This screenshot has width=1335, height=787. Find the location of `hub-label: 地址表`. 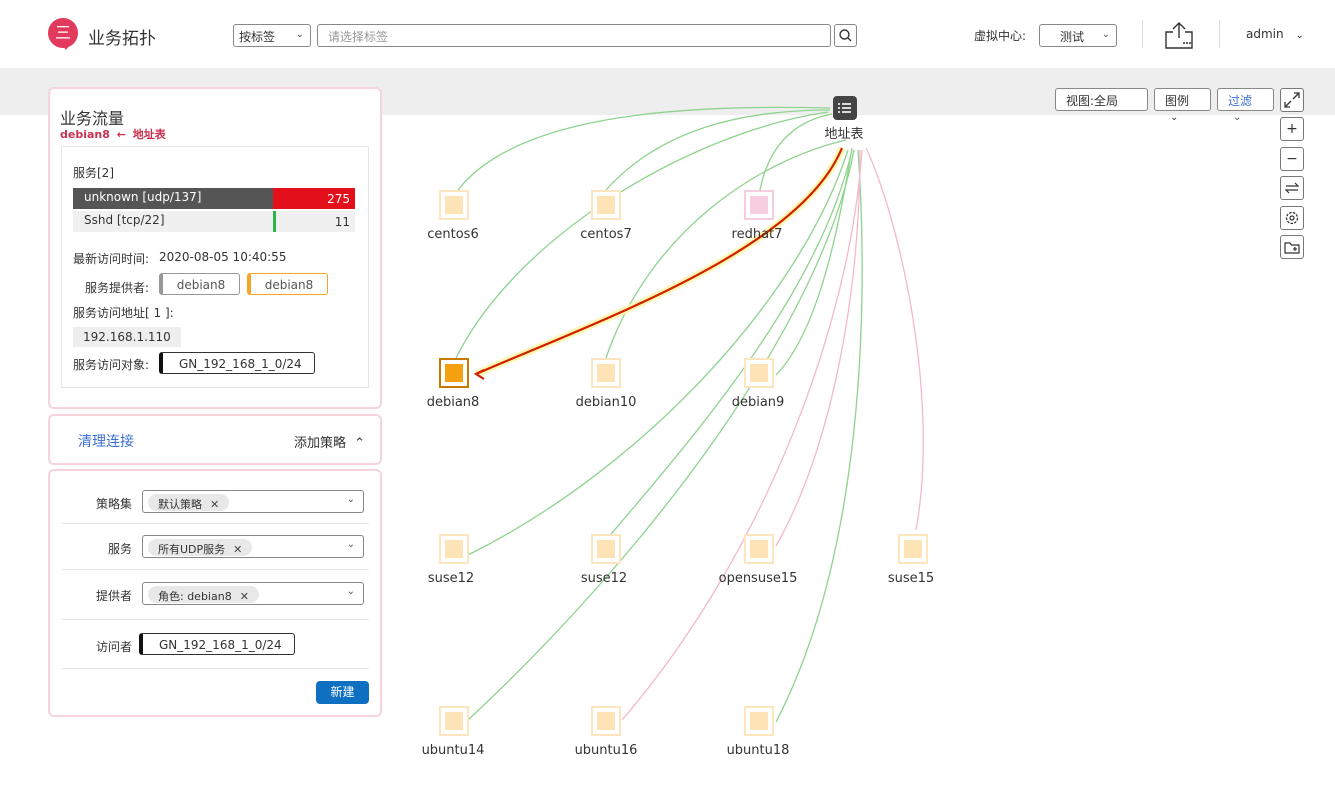

hub-label: 地址表 is located at coordinates (844, 134).